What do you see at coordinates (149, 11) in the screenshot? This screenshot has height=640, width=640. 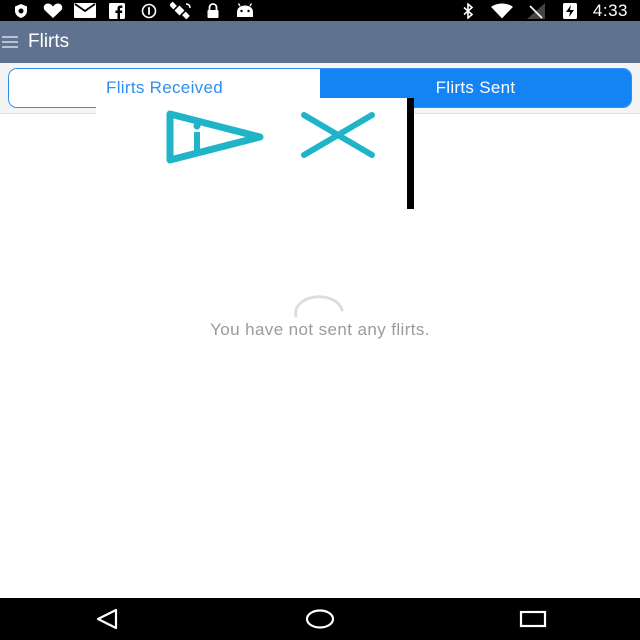 I see `info-icon` at bounding box center [149, 11].